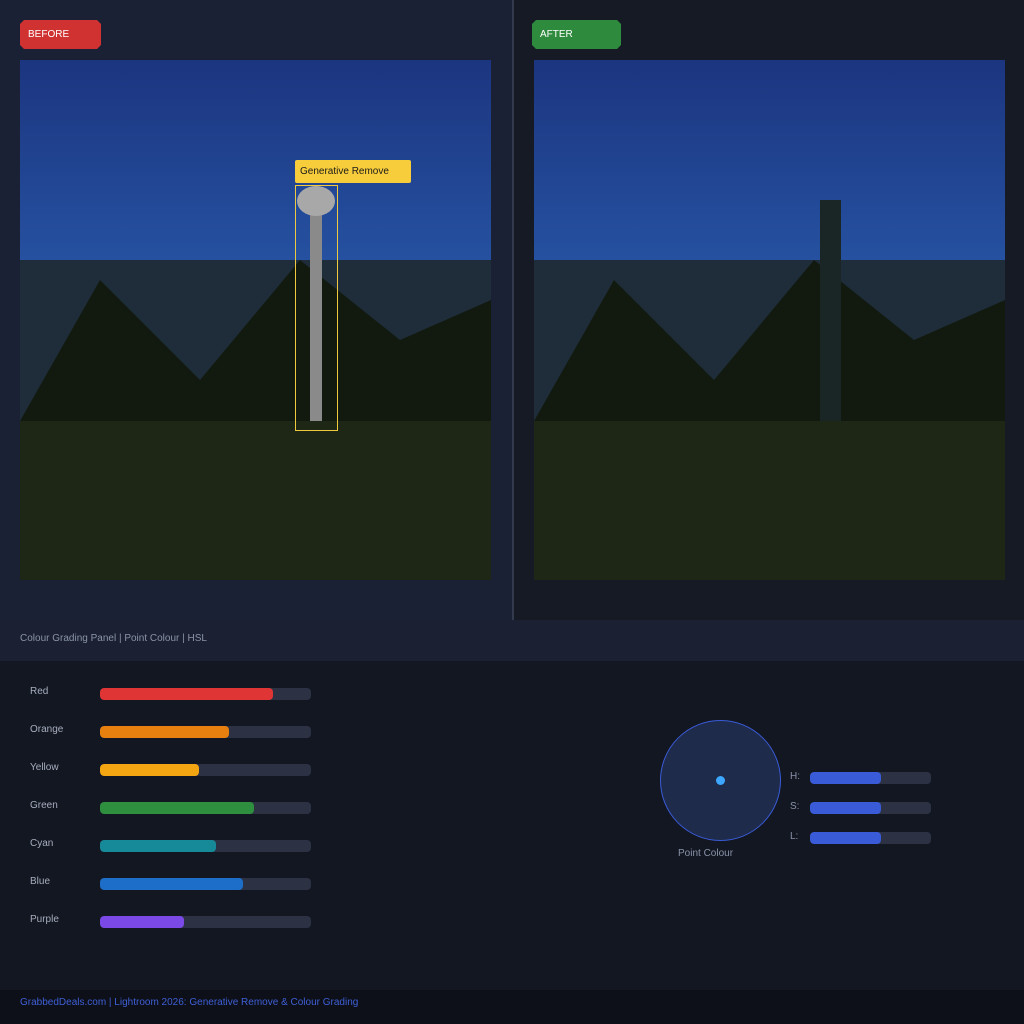  I want to click on point-colour-slider-l, so click(870, 838).